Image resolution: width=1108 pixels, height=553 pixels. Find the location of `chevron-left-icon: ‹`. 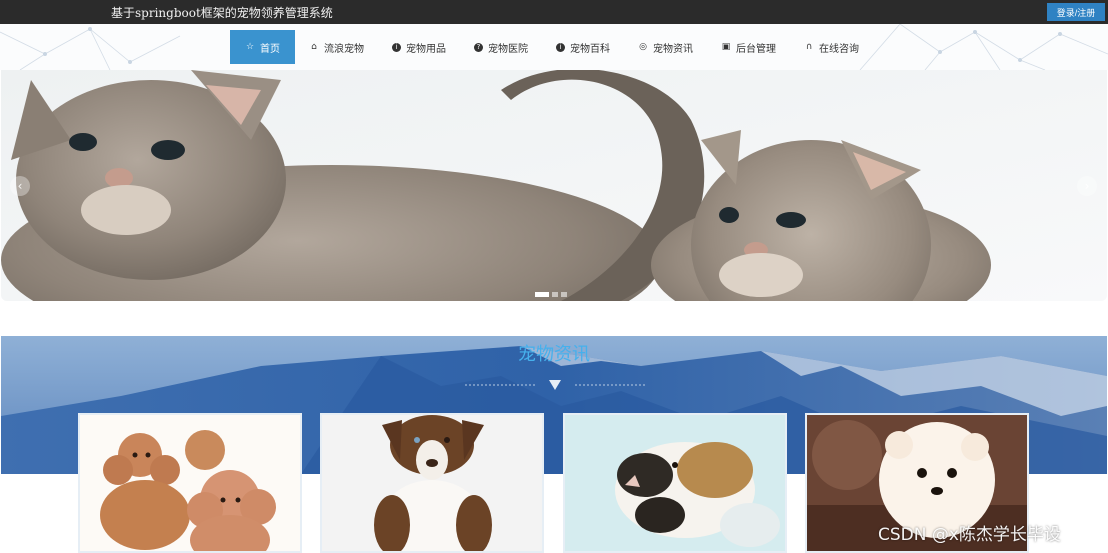

chevron-left-icon: ‹ is located at coordinates (20, 186).